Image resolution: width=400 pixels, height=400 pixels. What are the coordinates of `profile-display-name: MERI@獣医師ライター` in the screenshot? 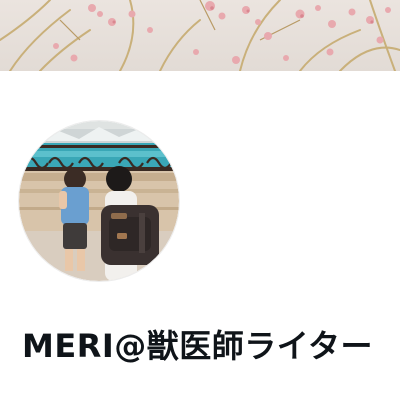 It's located at (197, 346).